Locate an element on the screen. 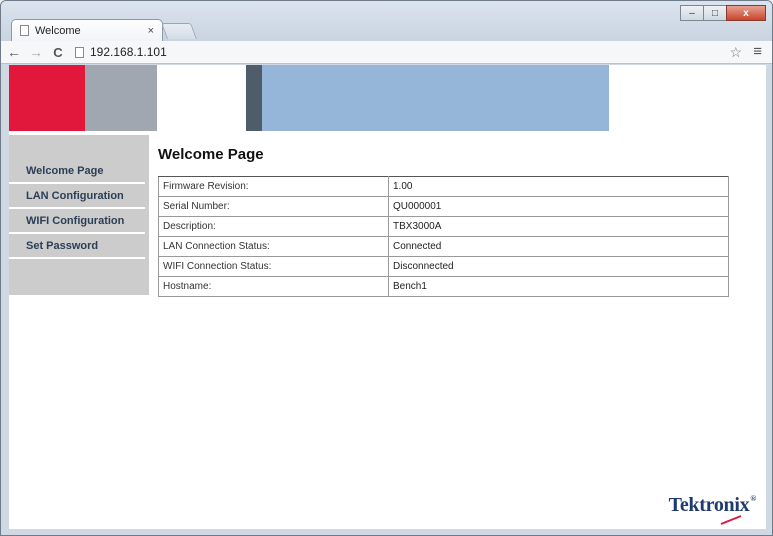 The height and width of the screenshot is (536, 773). browser-toolbar: ← → C 192.168.1.101 ☆ ≡ is located at coordinates (386, 52).